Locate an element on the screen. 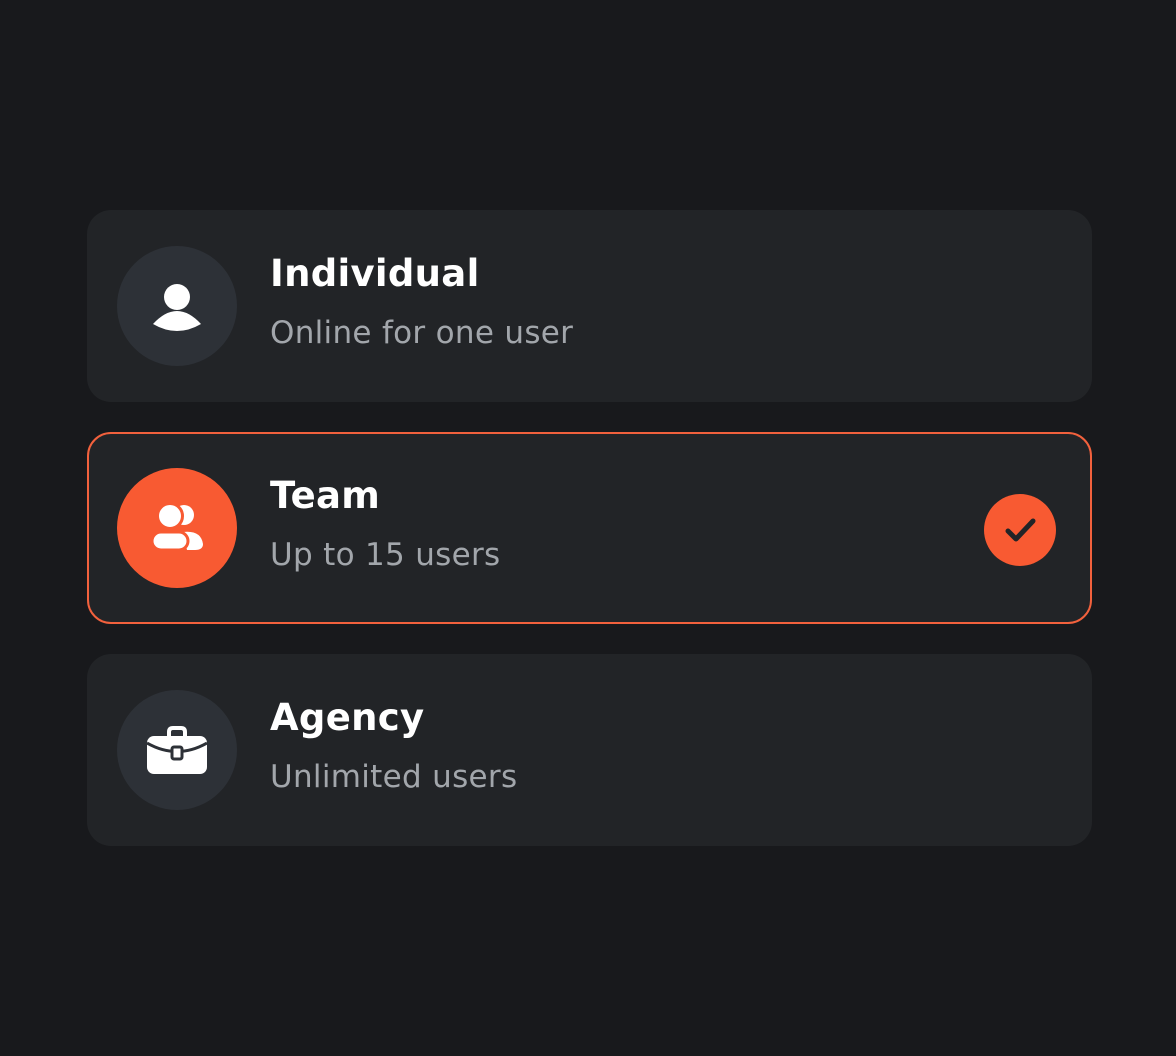 This screenshot has width=1176, height=1056. briefcase-icon is located at coordinates (177, 750).